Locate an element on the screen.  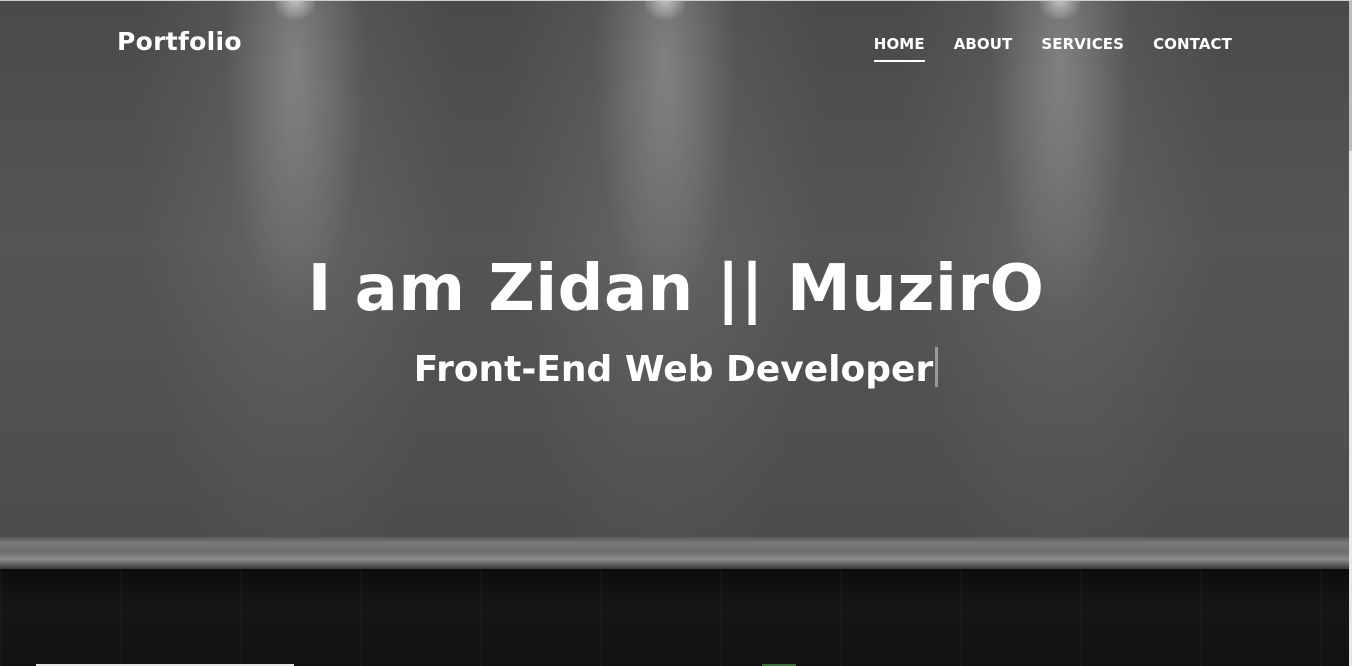
nav-link-services: SERVICES is located at coordinates (1082, 44).